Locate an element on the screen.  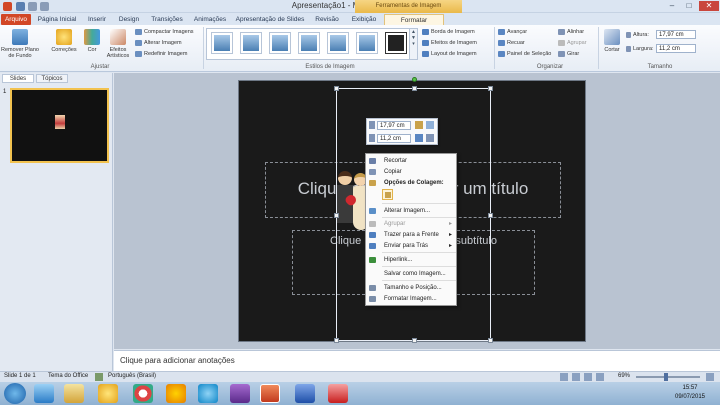
change-picture-button: Alterar Imagem is located at coordinates (158, 43).